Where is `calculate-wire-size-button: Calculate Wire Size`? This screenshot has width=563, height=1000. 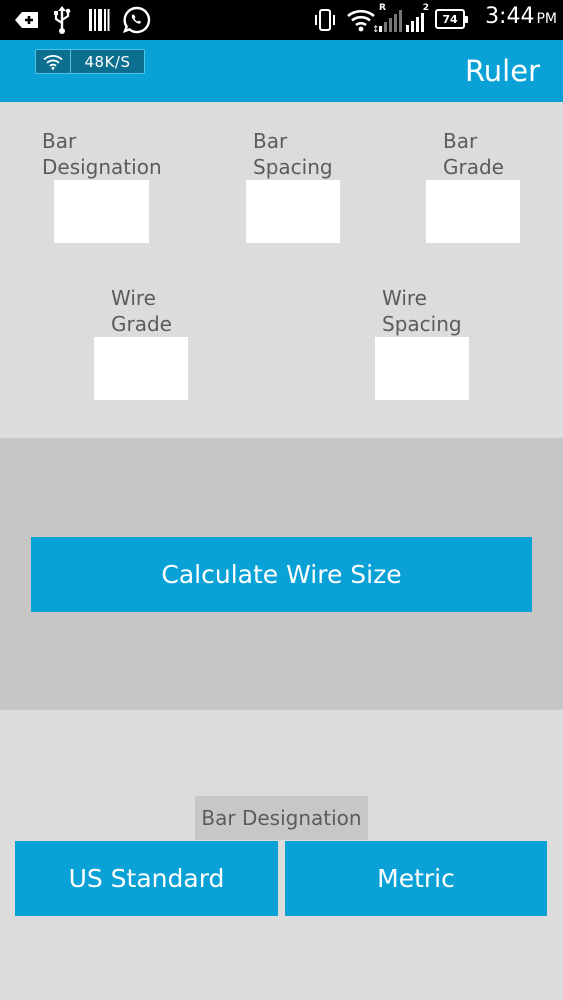 calculate-wire-size-button: Calculate Wire Size is located at coordinates (281, 574).